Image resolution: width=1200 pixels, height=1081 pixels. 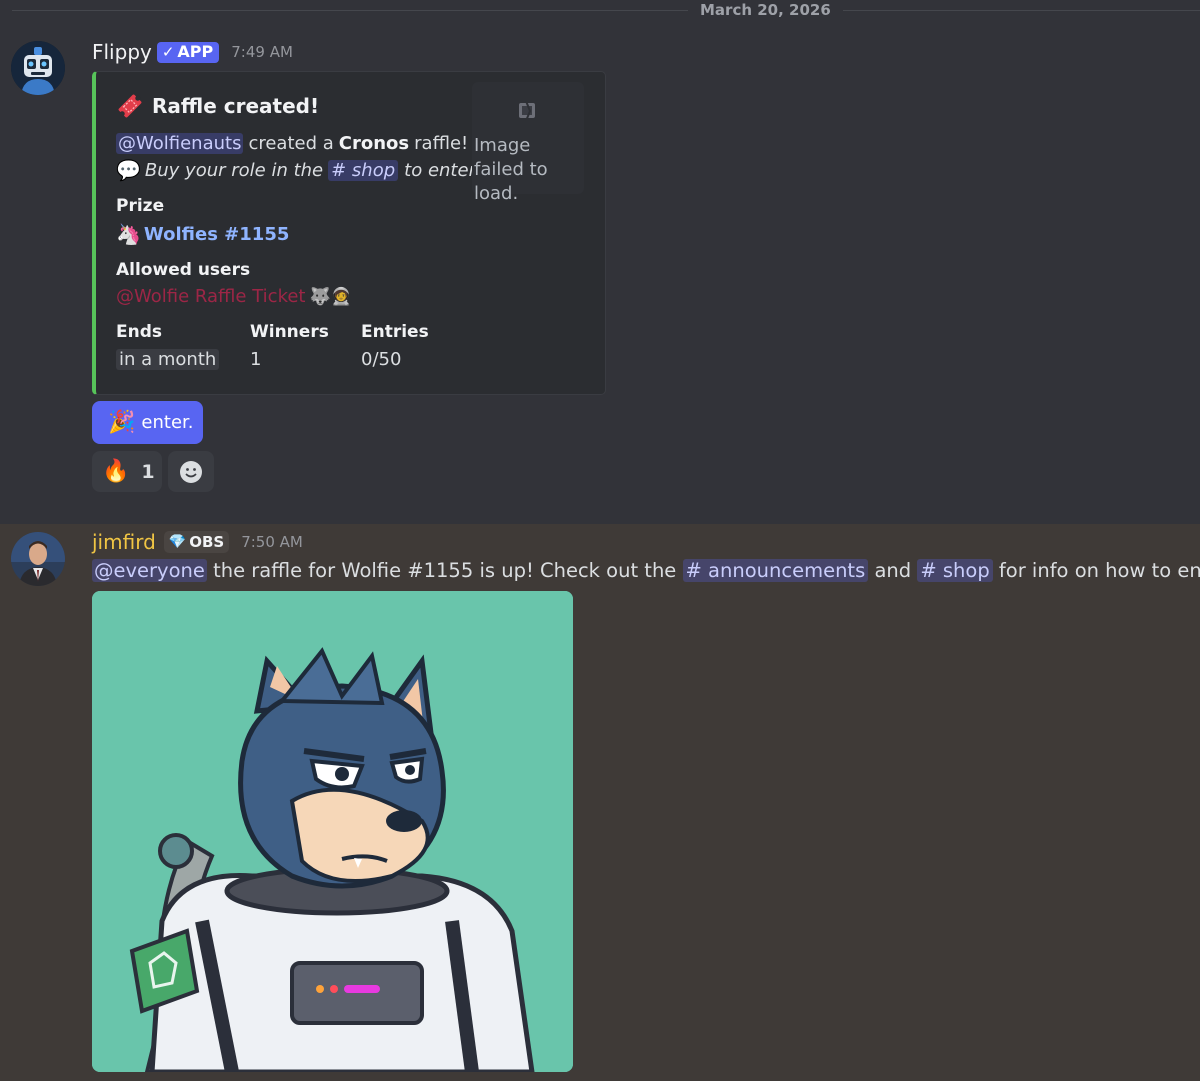 I want to click on ends-value: in a month, so click(x=168, y=359).